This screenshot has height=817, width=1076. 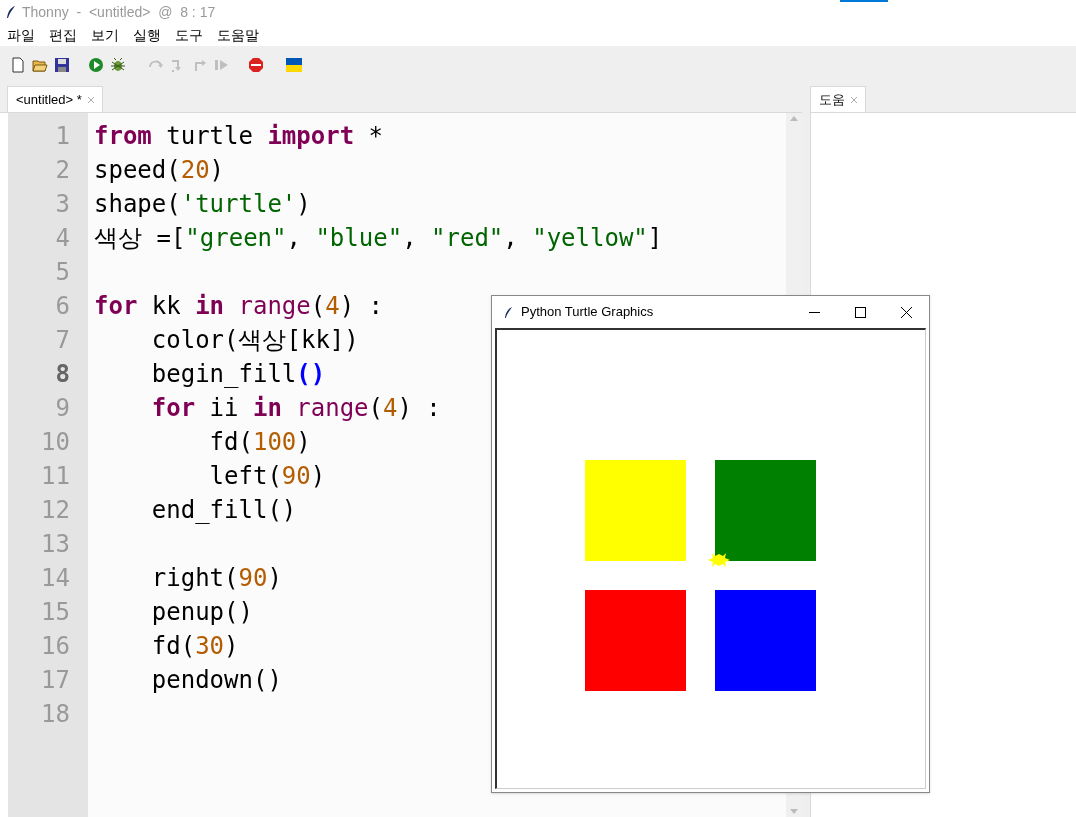 I want to click on code-line: speed(20), so click(x=159, y=170).